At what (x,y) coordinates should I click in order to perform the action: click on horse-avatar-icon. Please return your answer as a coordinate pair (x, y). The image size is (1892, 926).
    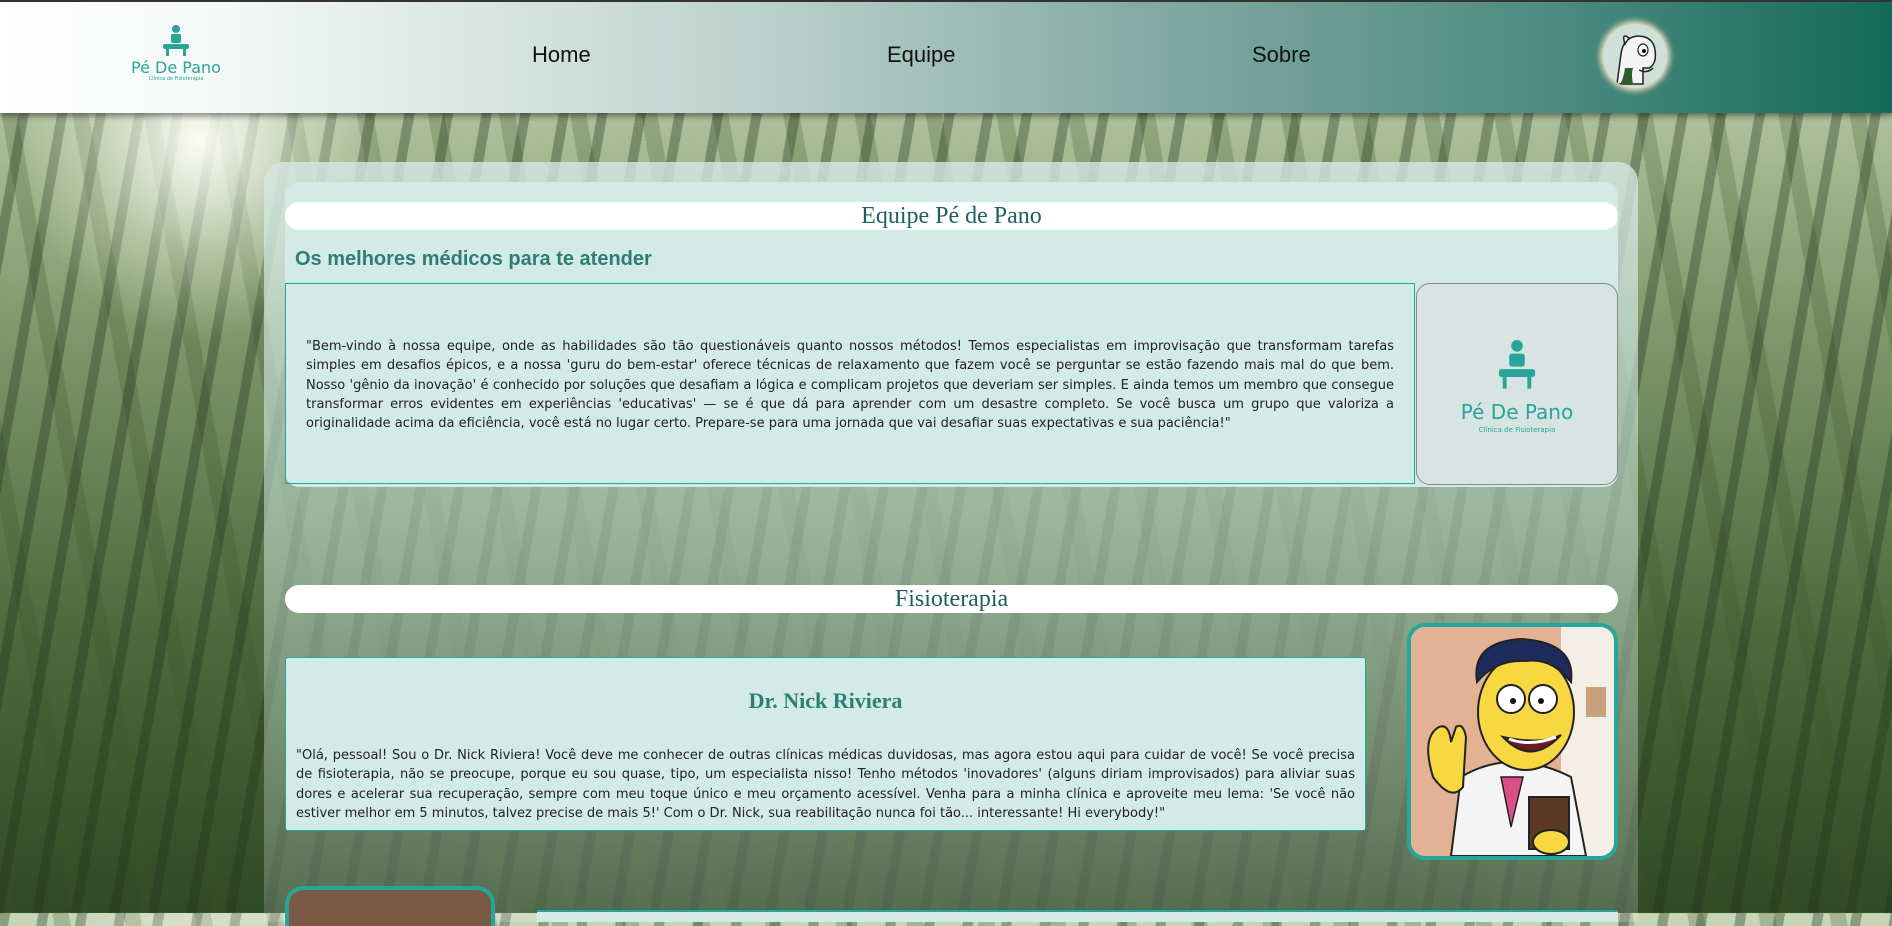
    Looking at the image, I should click on (1635, 56).